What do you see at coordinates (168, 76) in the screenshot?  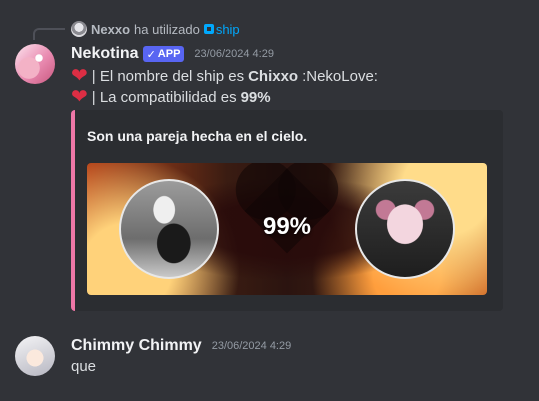 I see `line1-prefix: | El nombre del ship es` at bounding box center [168, 76].